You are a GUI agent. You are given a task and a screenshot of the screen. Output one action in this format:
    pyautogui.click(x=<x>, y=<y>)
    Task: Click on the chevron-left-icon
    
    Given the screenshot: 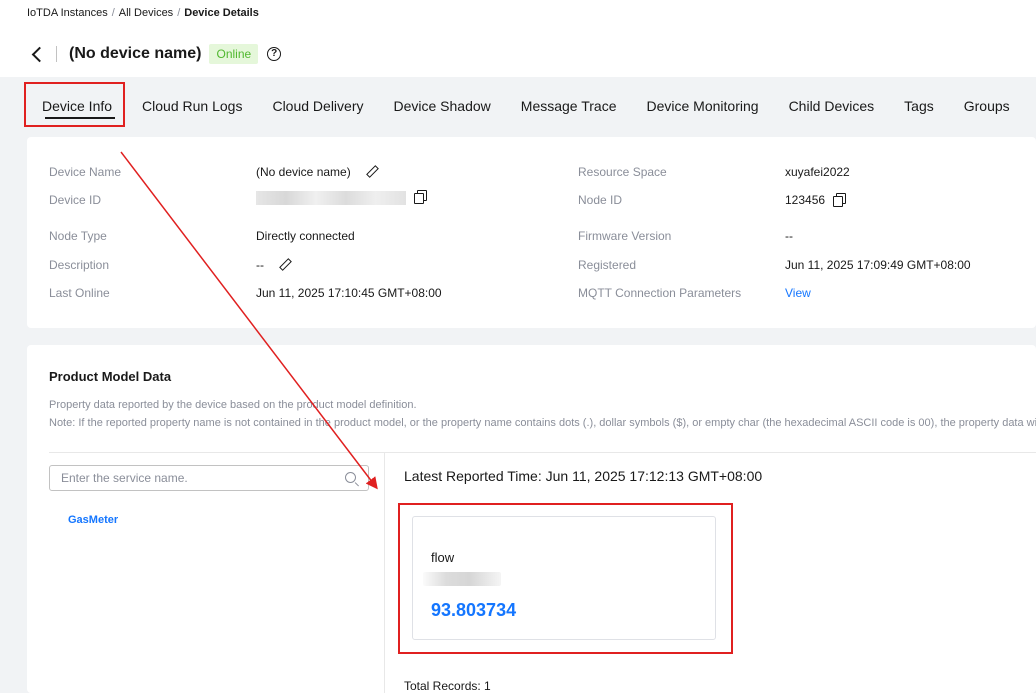 What is the action you would take?
    pyautogui.click(x=37, y=54)
    